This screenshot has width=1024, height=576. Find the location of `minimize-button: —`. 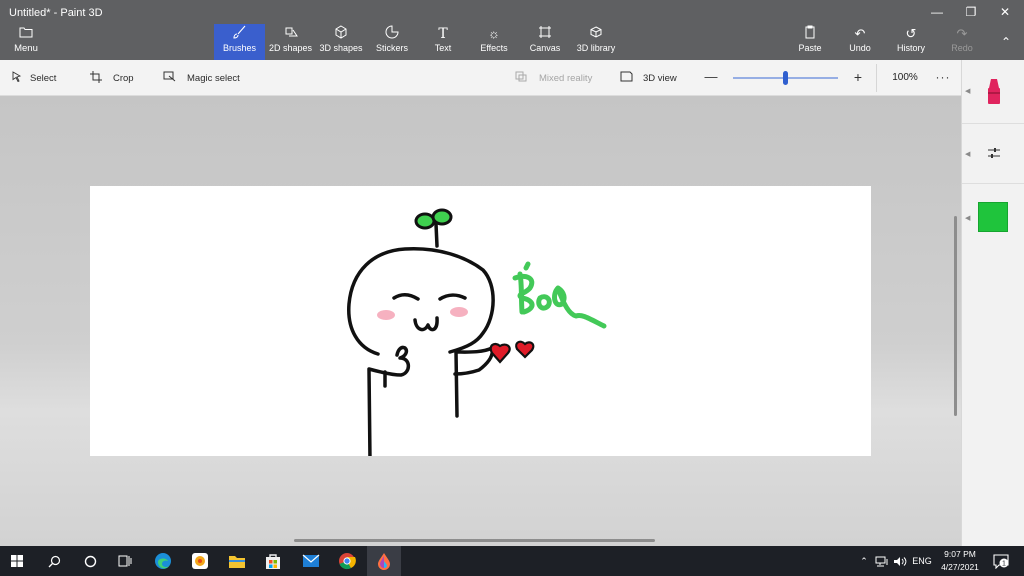

minimize-button: — is located at coordinates (937, 12).